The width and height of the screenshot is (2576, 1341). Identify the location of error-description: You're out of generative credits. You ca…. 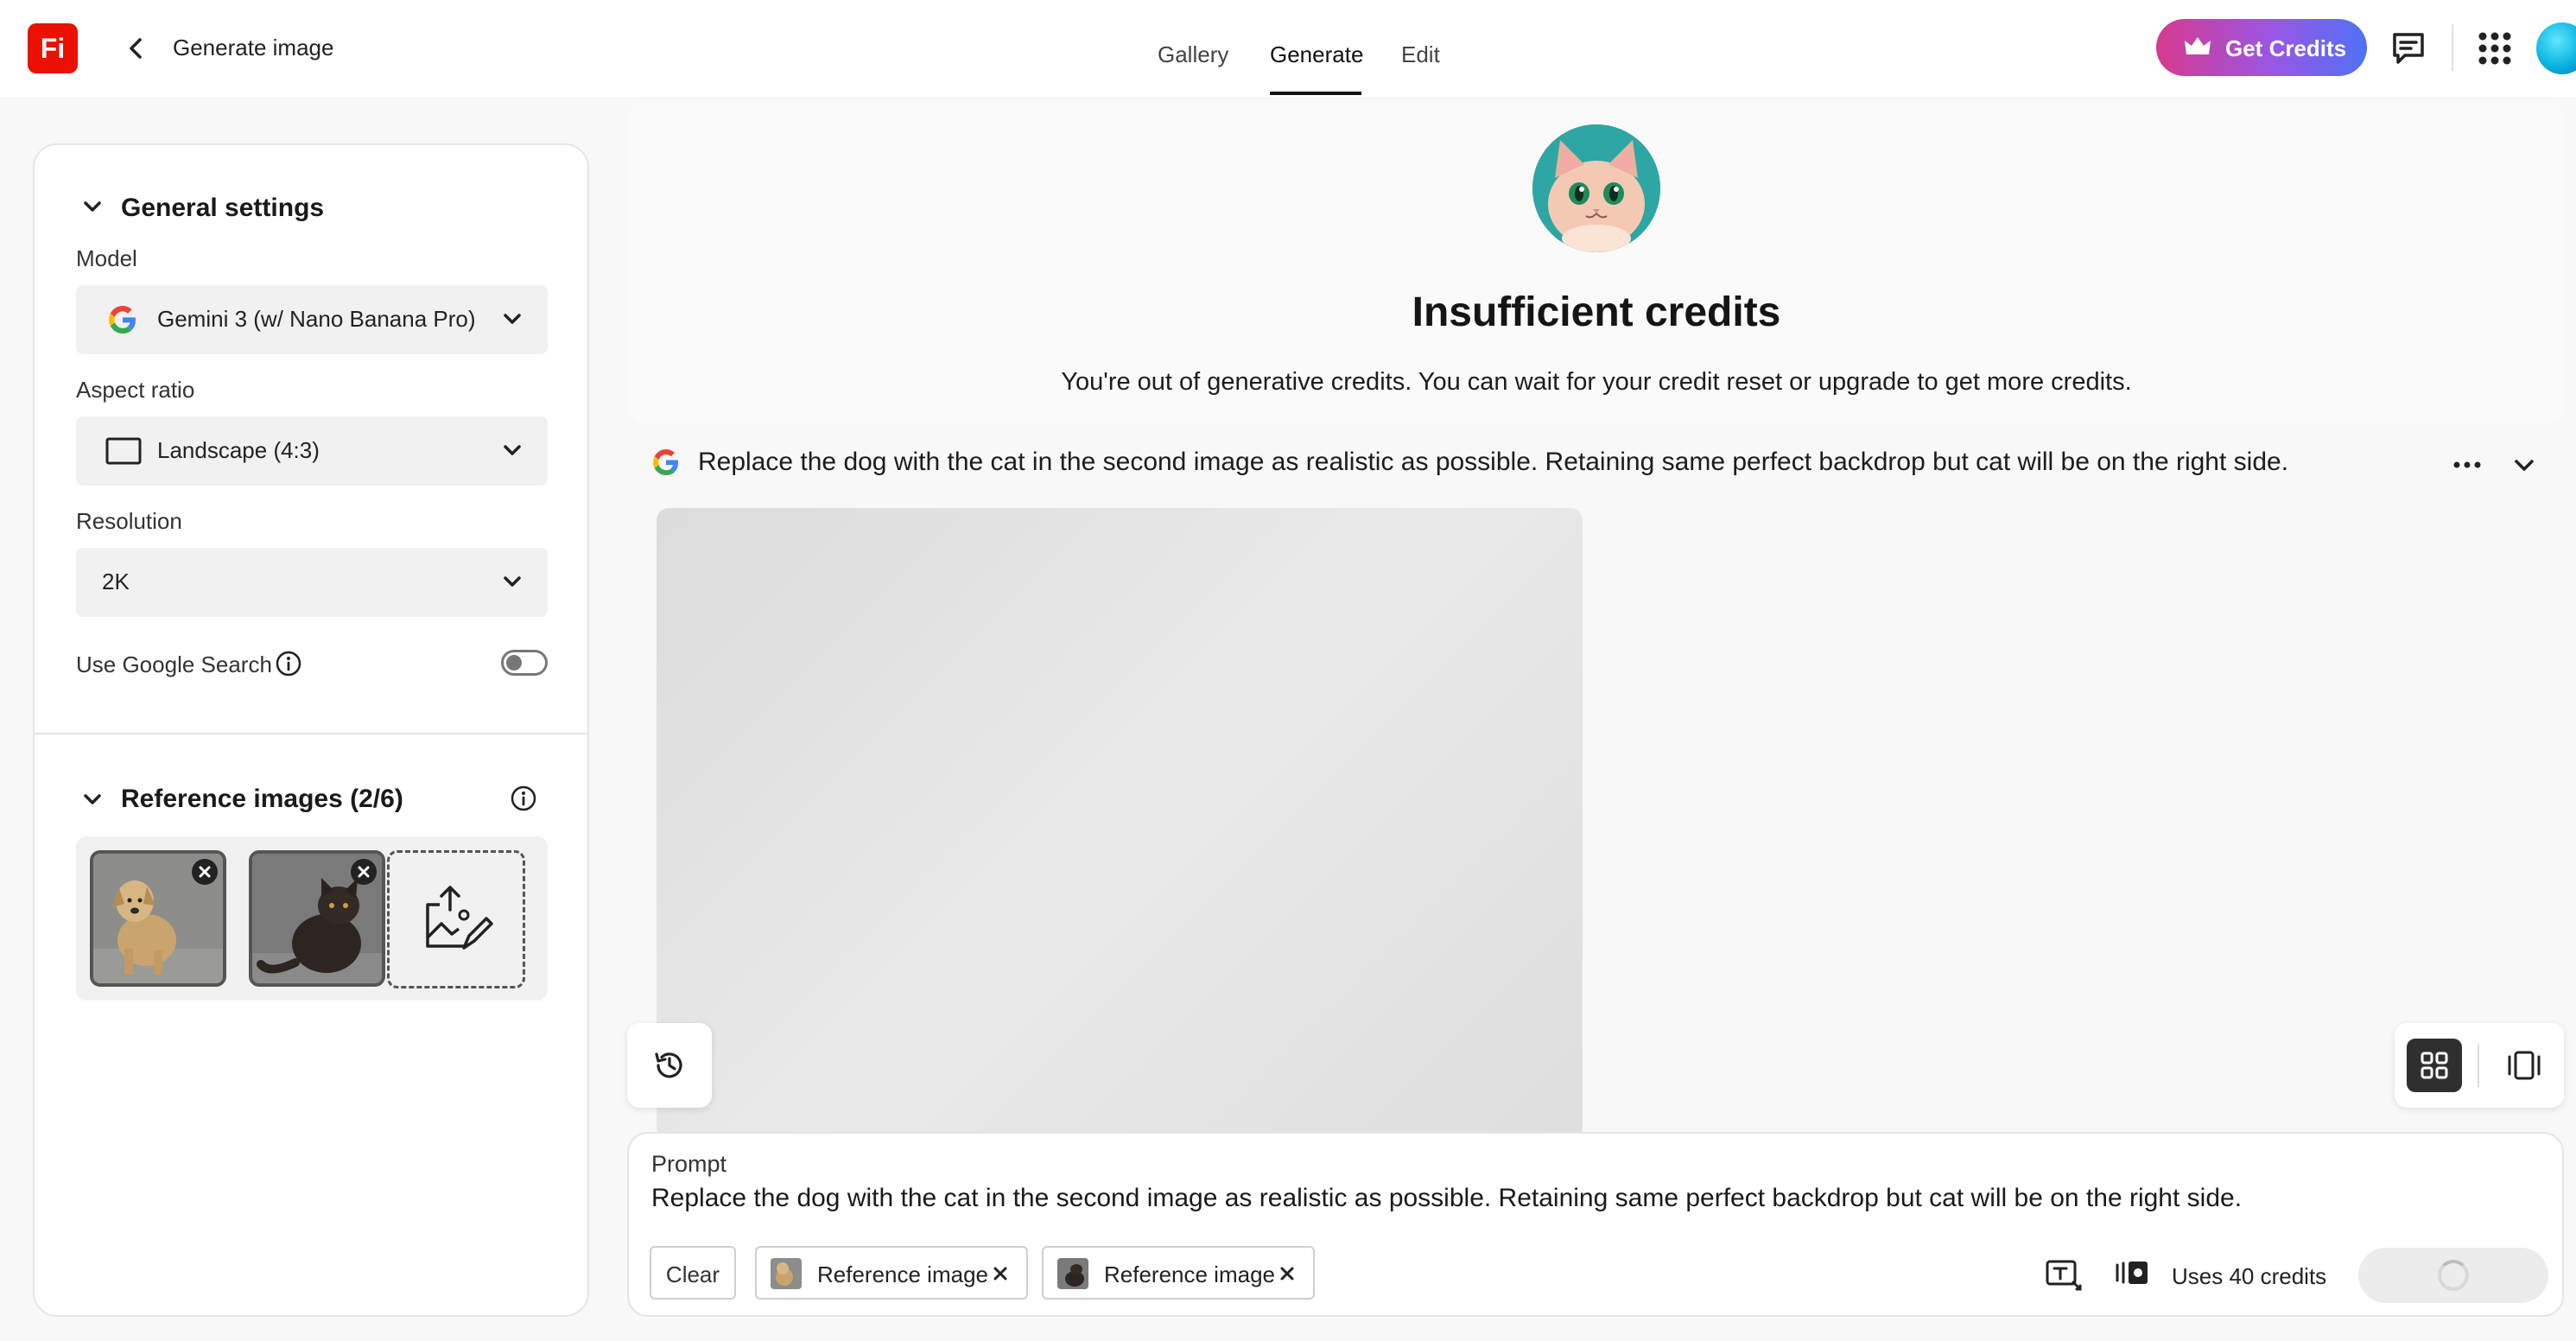
(1596, 382).